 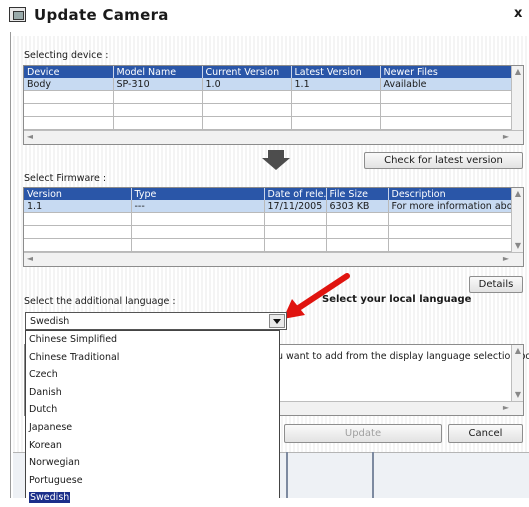 I want to click on firmware-col-header: Type, so click(x=198, y=194).